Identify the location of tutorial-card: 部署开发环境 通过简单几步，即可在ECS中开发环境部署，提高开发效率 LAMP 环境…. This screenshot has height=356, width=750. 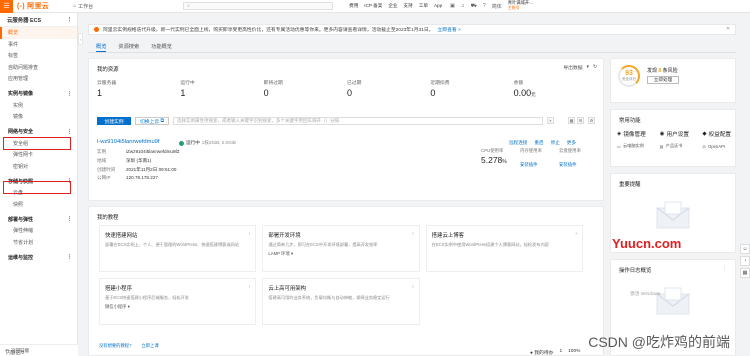
(341, 248).